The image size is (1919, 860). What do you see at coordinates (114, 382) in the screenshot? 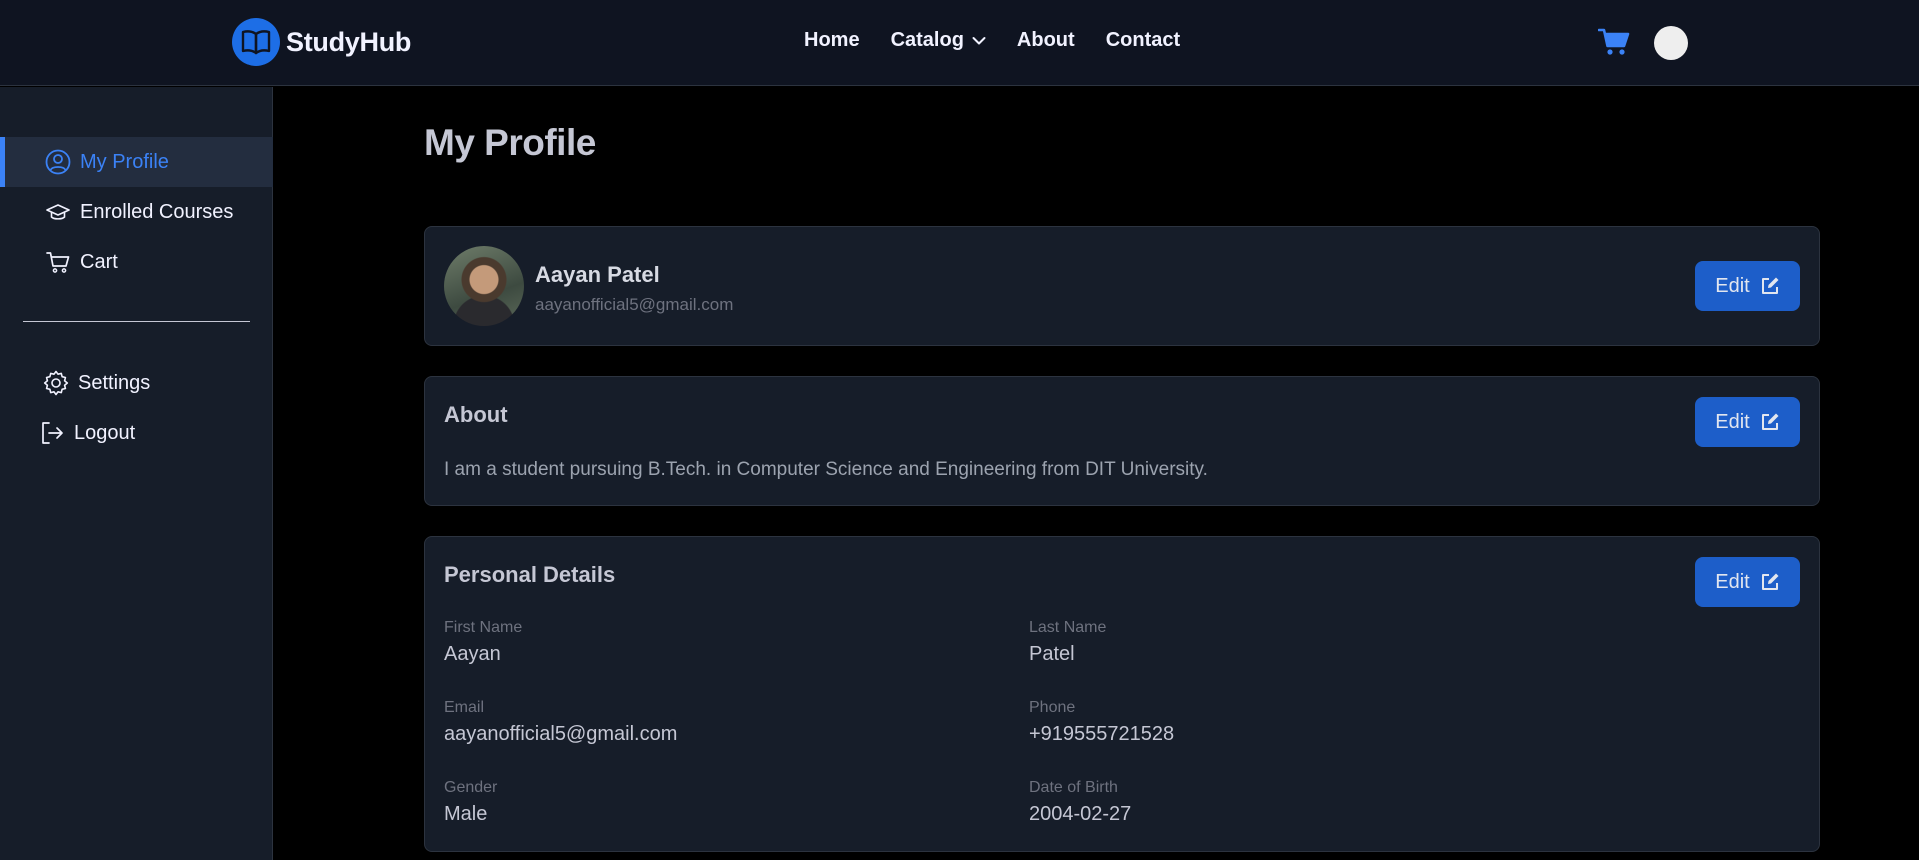
I see `sidebar-item-label: Settings` at bounding box center [114, 382].